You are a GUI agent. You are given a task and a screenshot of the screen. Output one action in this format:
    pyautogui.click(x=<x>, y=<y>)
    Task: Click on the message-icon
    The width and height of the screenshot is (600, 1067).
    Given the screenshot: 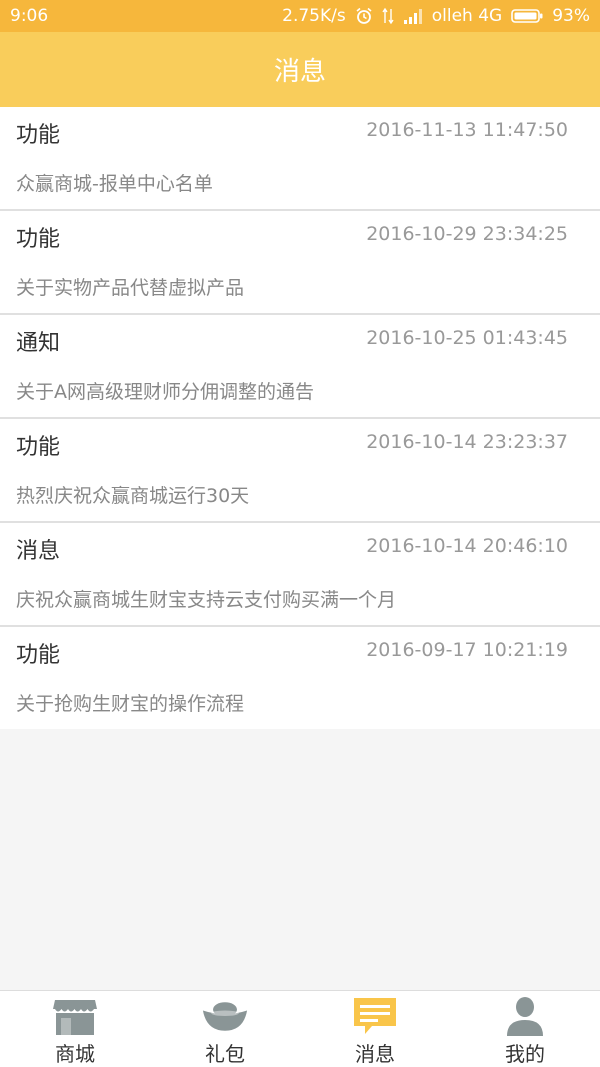 What is the action you would take?
    pyautogui.click(x=375, y=1016)
    